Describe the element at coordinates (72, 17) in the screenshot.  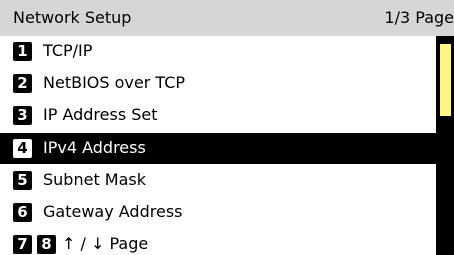
I see `page-title: Network Setup` at that location.